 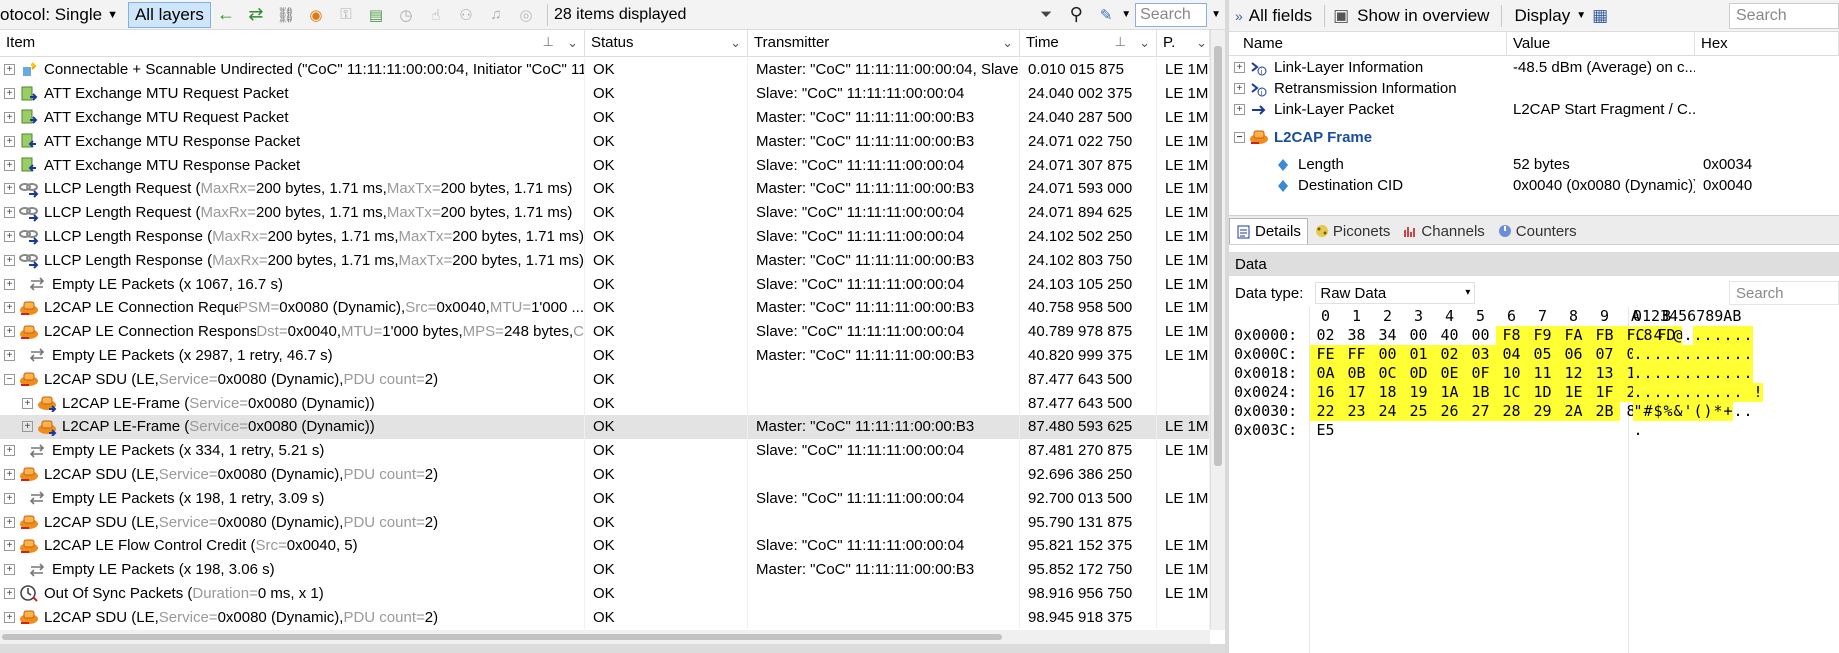 I want to click on hex-byte: 25, so click(x=1418, y=411).